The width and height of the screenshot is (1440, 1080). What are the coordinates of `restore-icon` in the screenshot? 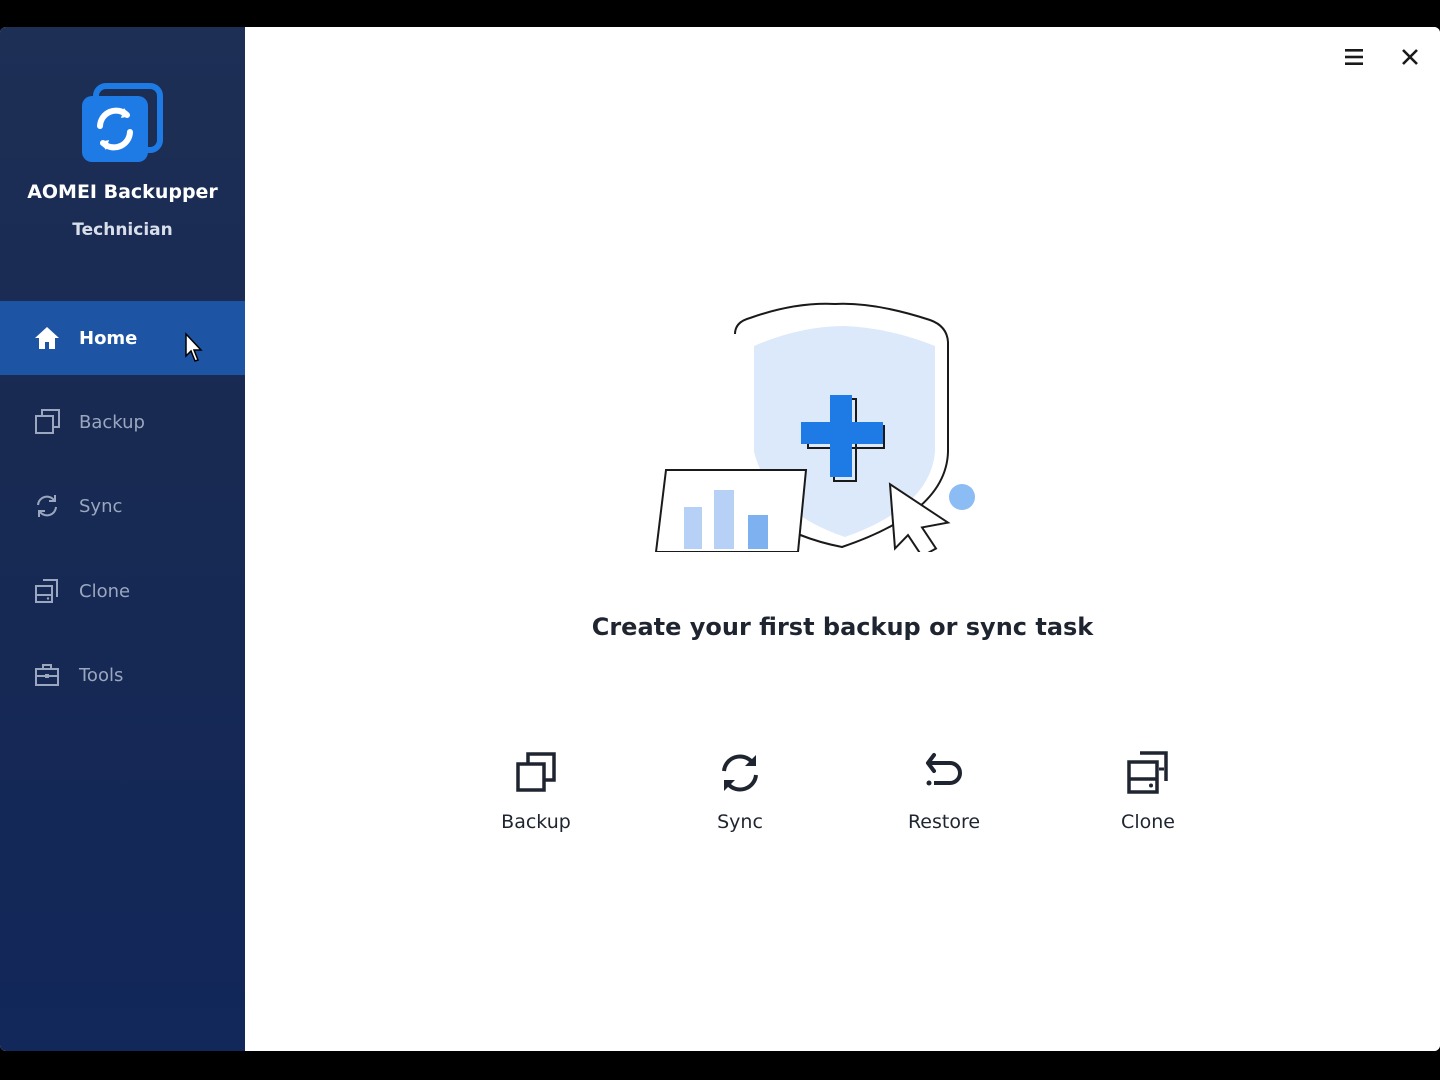 It's located at (944, 773).